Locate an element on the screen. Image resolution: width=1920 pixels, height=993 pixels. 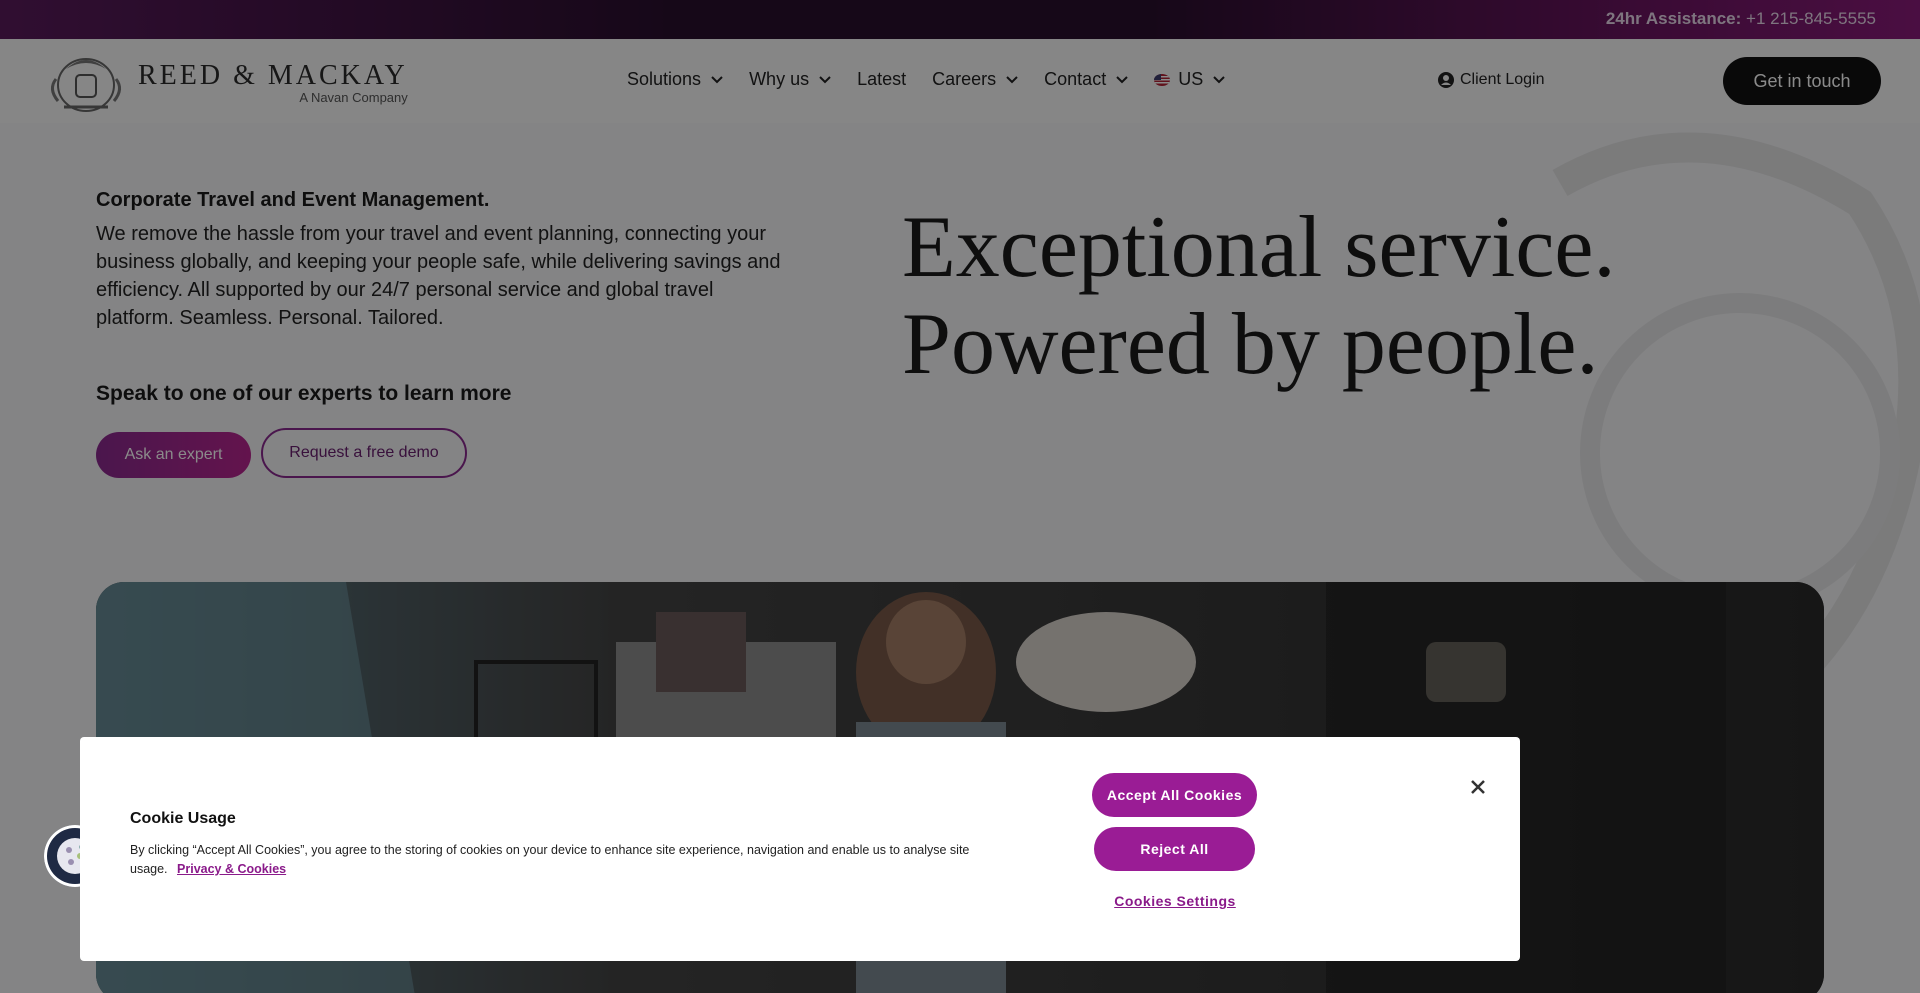
accept-all-cookies-button: Accept All Cookies is located at coordinates (1174, 795).